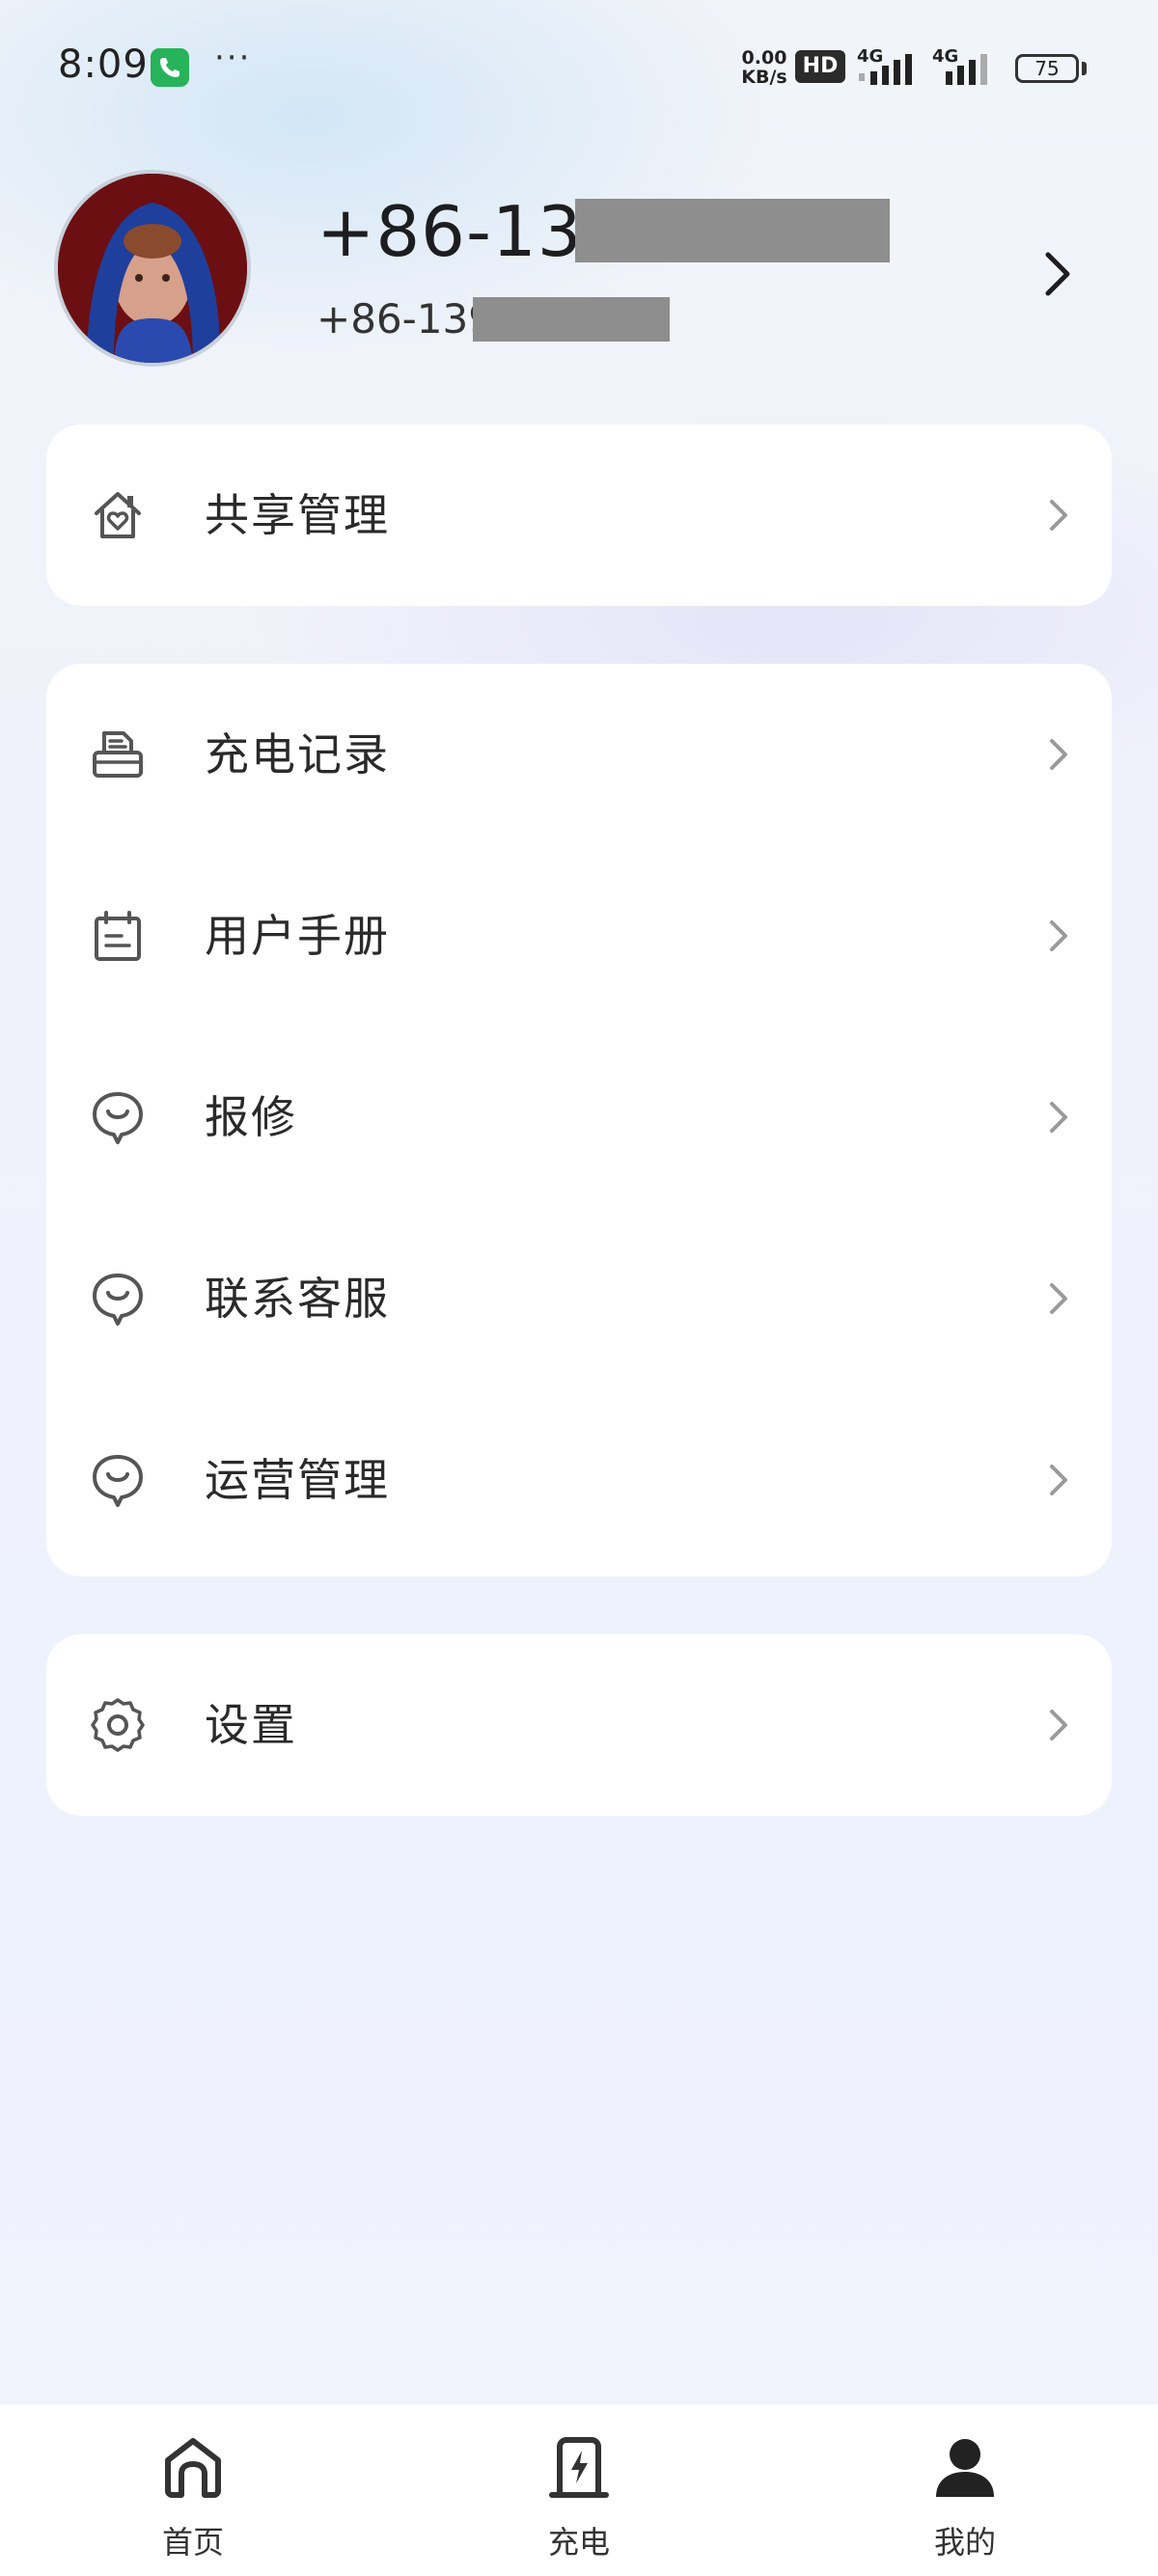 This screenshot has width=1158, height=2576. I want to click on menu-item-label: 共享管理, so click(297, 515).